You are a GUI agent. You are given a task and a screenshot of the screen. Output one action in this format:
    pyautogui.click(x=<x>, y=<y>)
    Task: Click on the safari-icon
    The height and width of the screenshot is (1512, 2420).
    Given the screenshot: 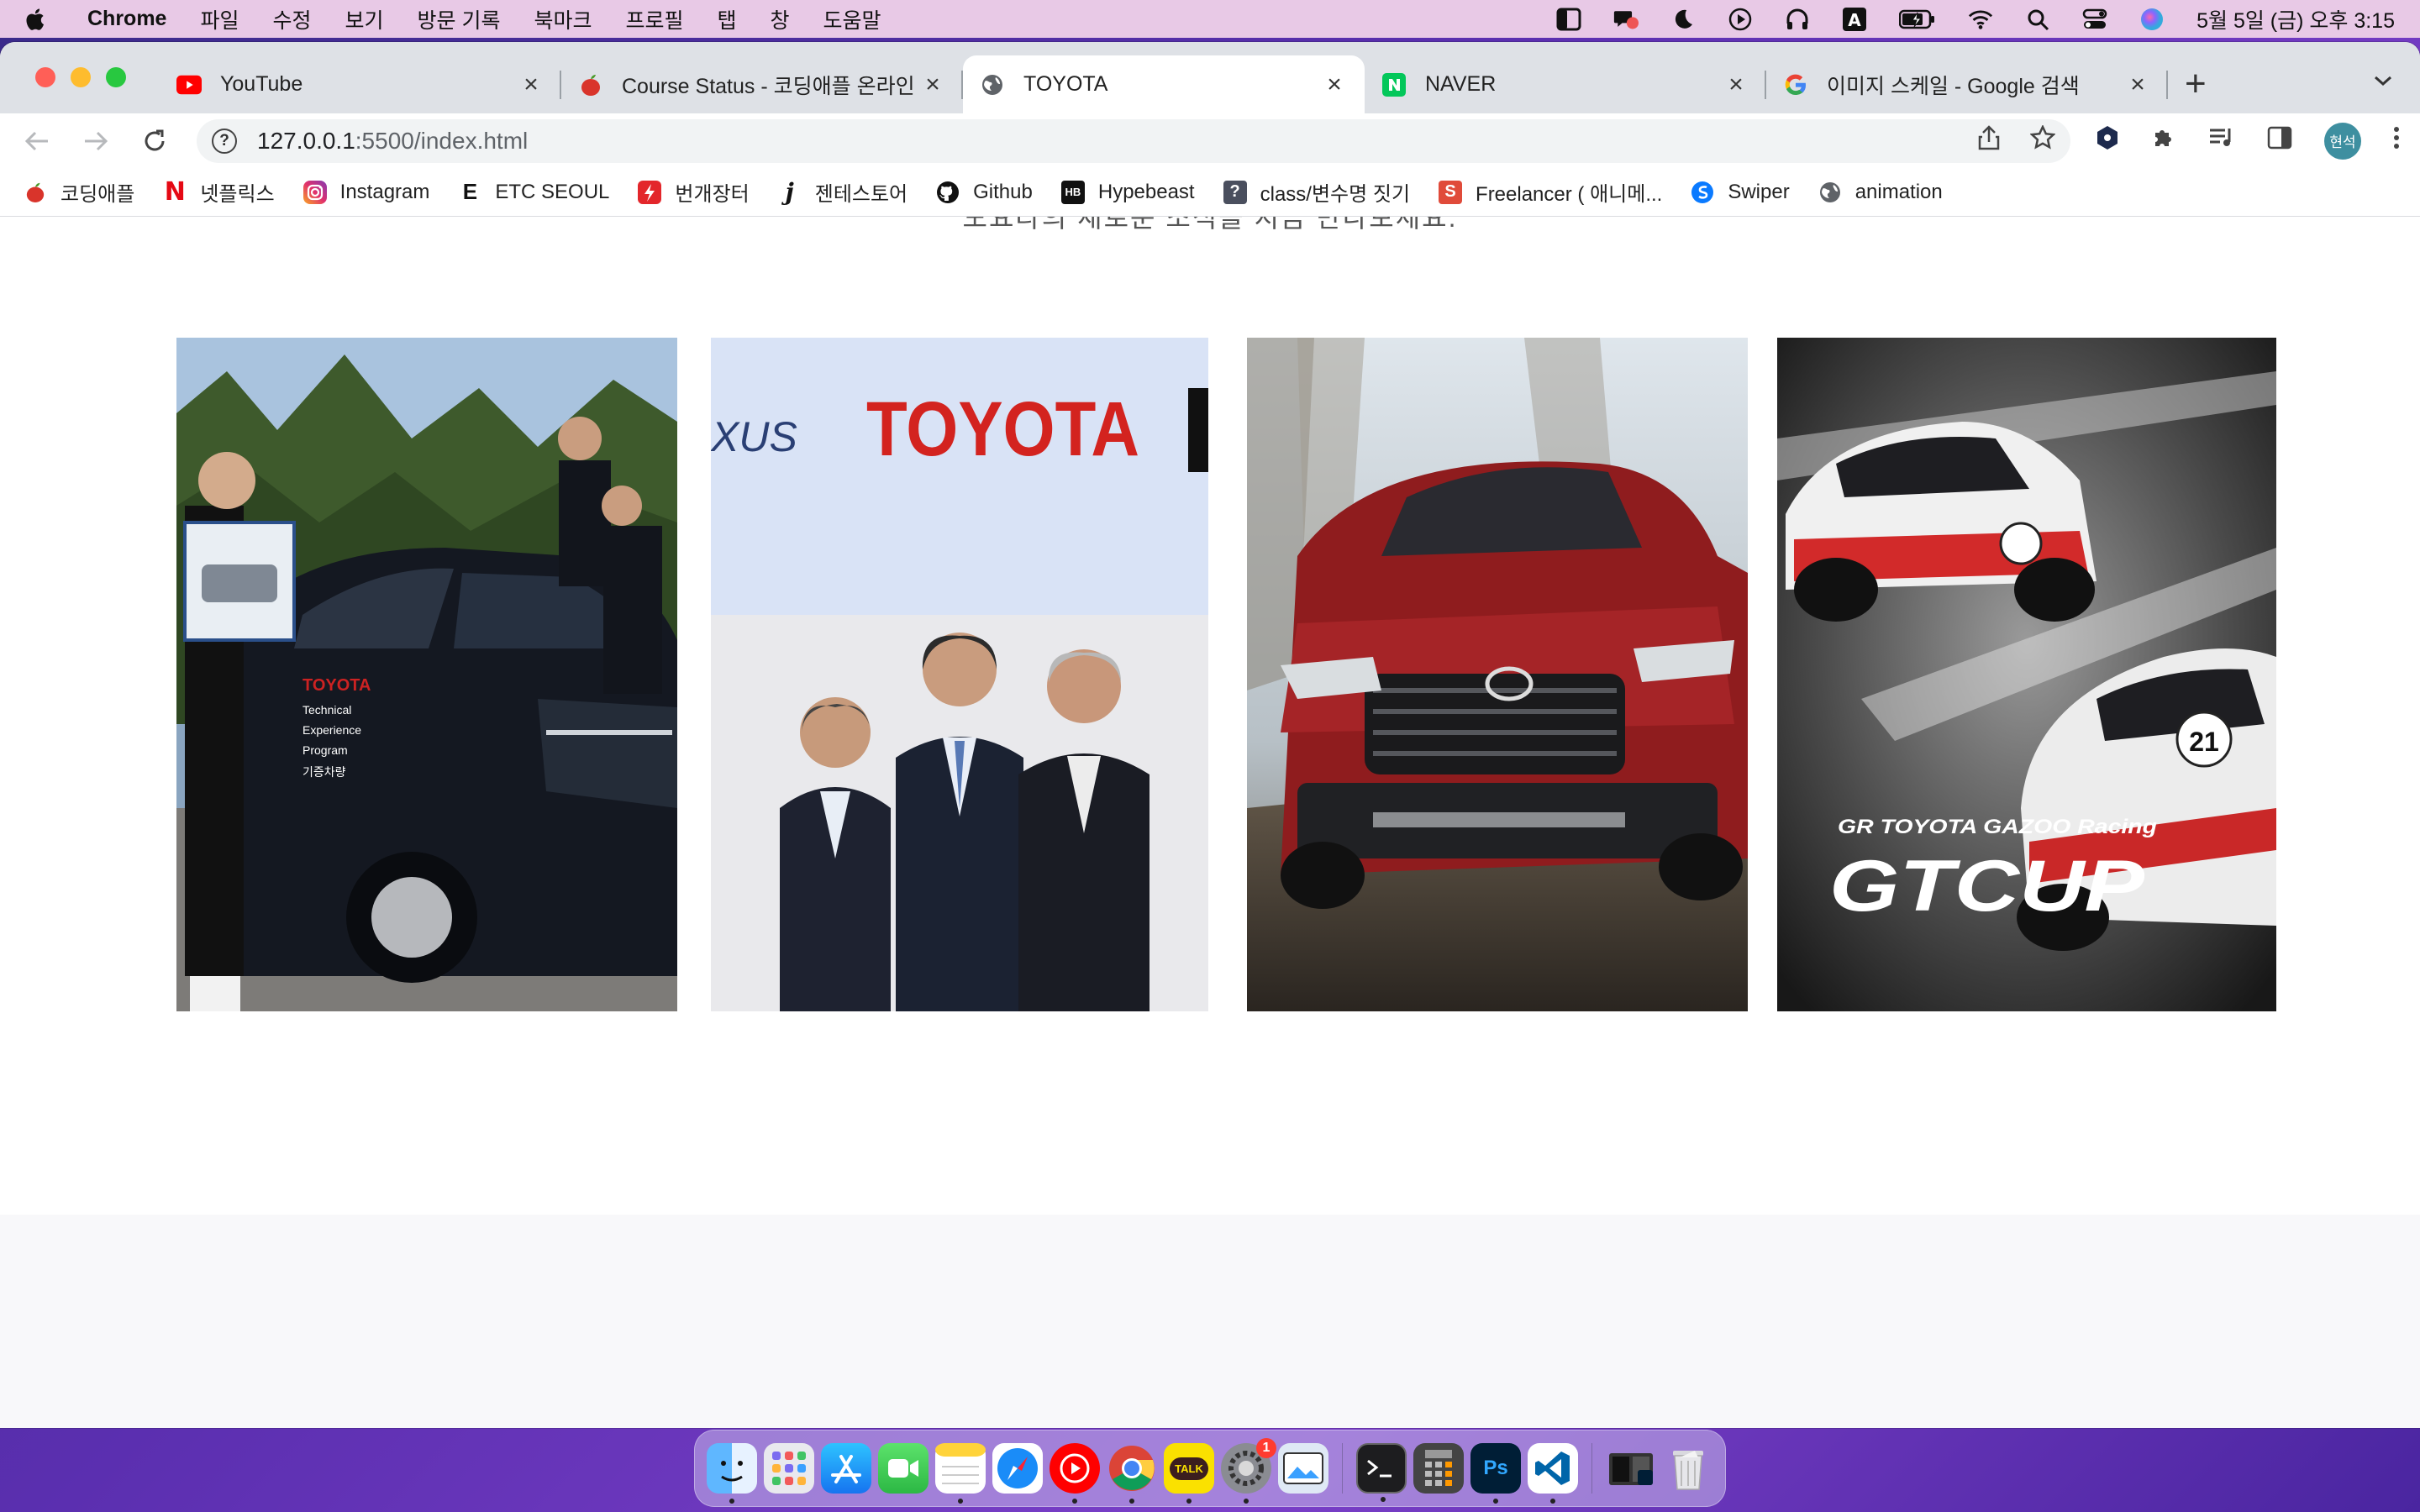 What is the action you would take?
    pyautogui.click(x=1018, y=1468)
    